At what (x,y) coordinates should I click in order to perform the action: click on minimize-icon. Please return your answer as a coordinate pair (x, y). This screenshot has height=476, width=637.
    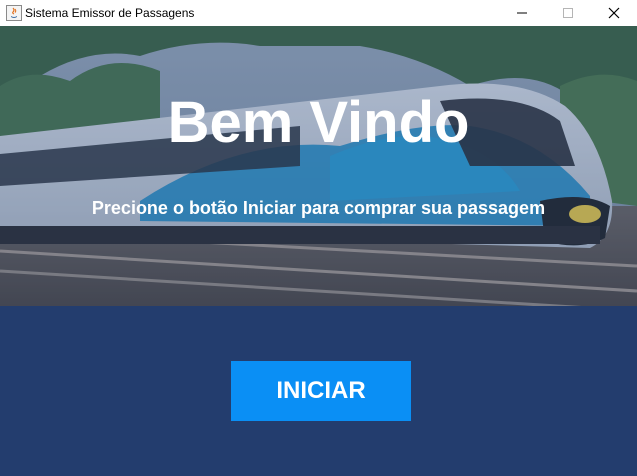
    Looking at the image, I should click on (522, 13).